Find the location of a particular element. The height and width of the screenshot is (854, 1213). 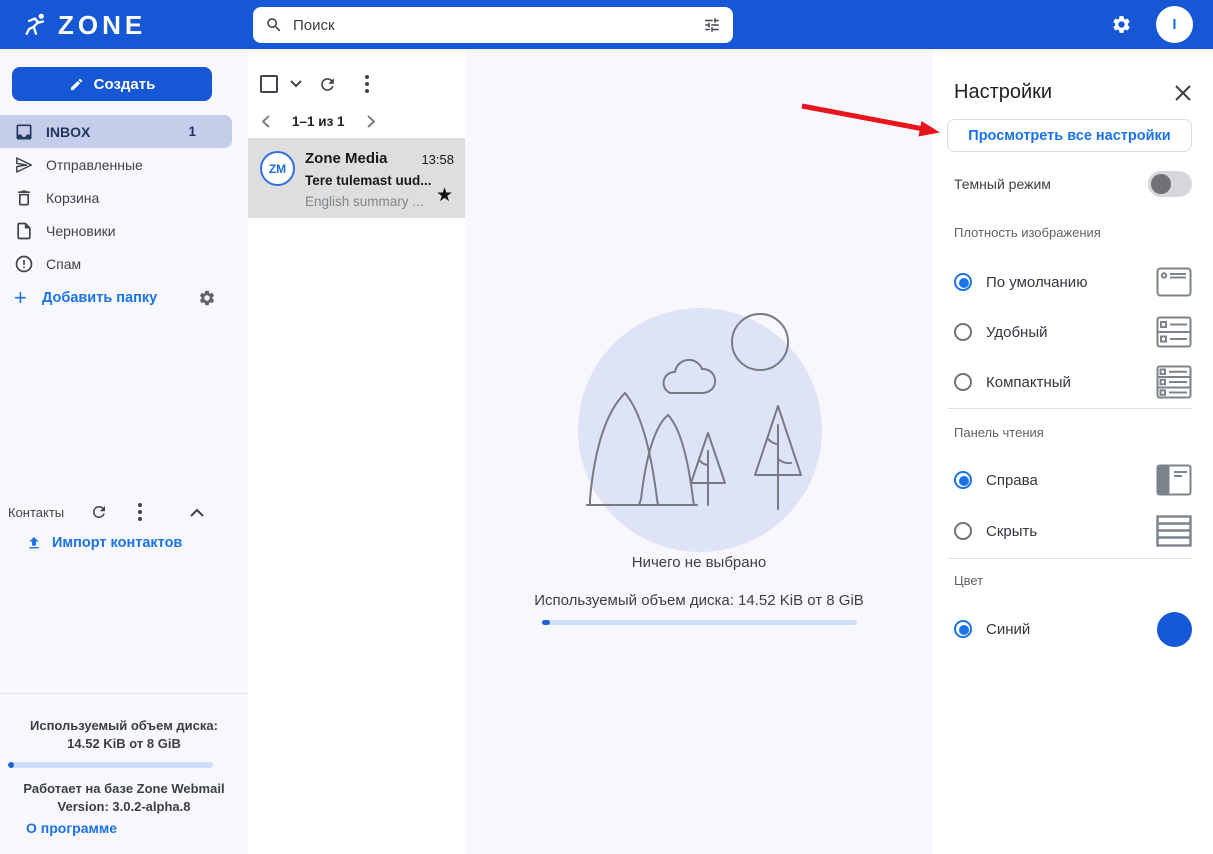

inbox-icon is located at coordinates (24, 132).